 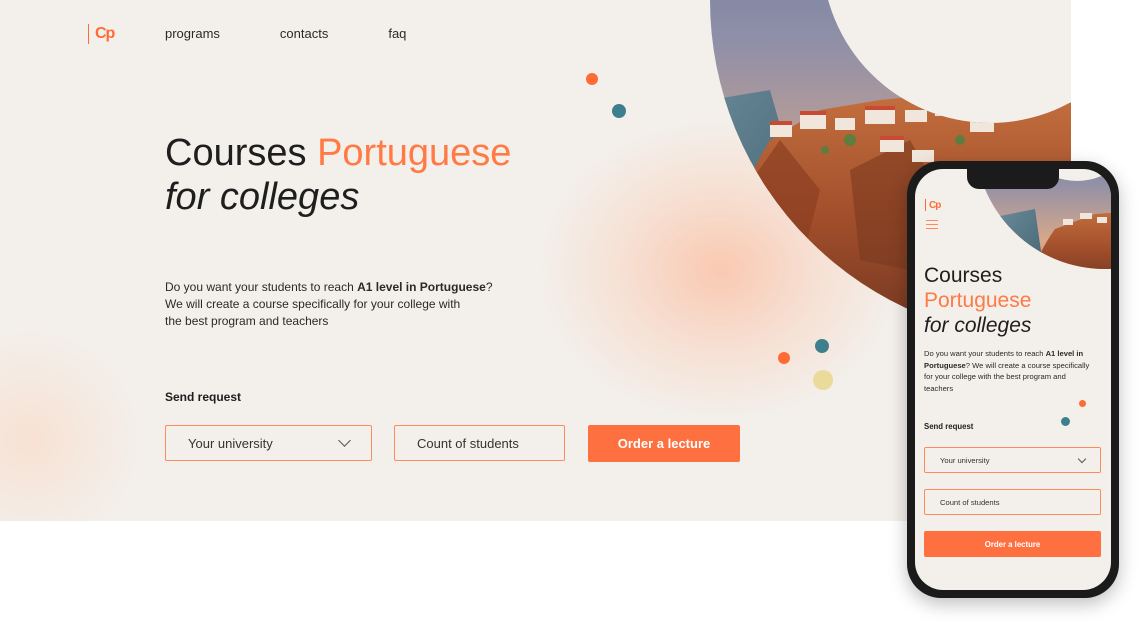 I want to click on mobile-logo-bar, so click(x=925, y=205).